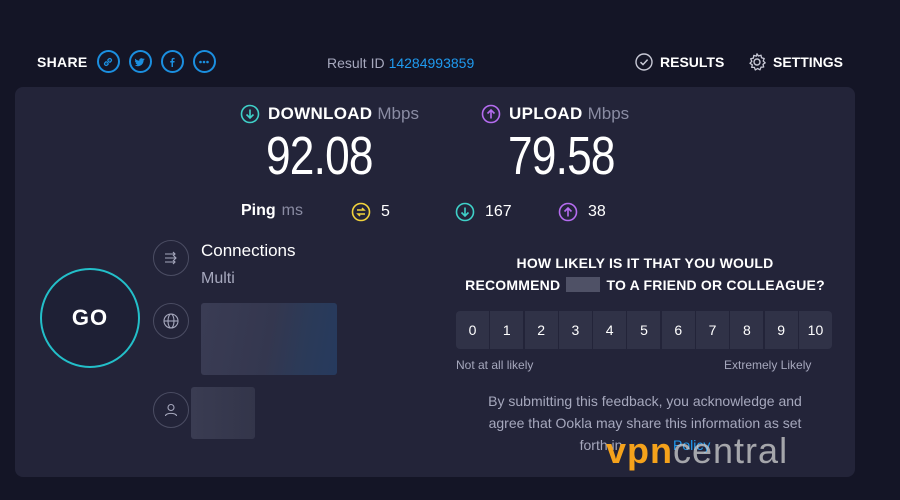 This screenshot has height=500, width=900. I want to click on ping-unit: ms, so click(292, 210).